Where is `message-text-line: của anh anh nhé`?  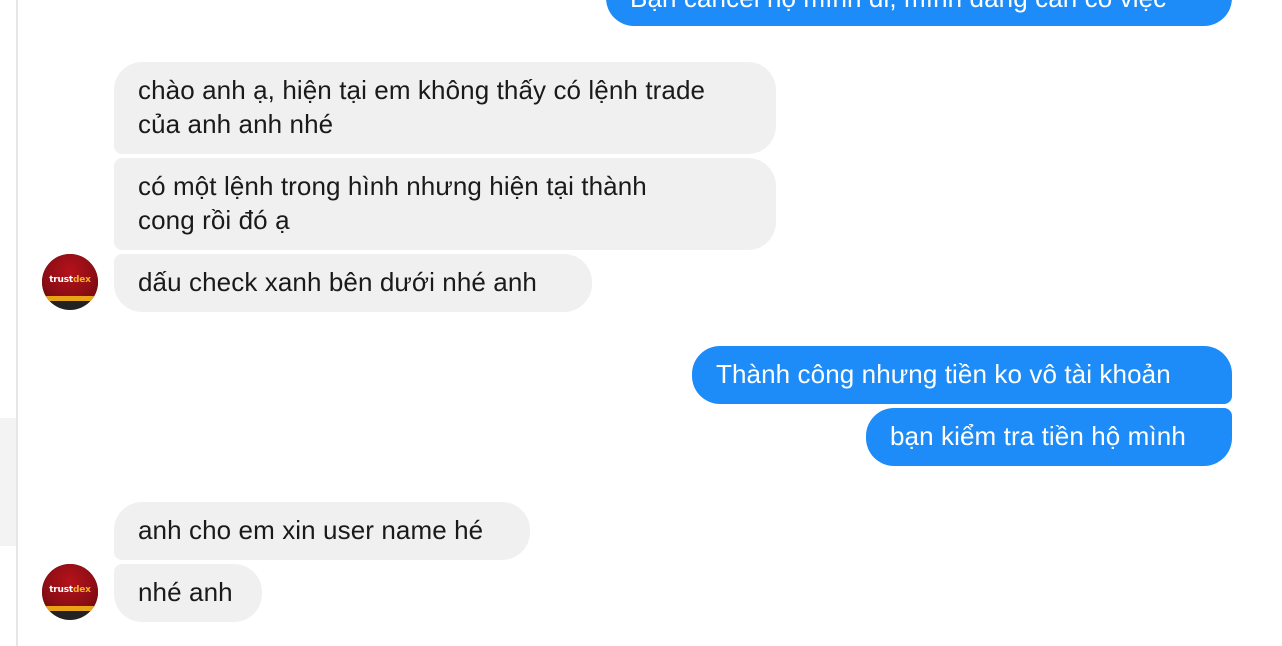 message-text-line: của anh anh nhé is located at coordinates (236, 124).